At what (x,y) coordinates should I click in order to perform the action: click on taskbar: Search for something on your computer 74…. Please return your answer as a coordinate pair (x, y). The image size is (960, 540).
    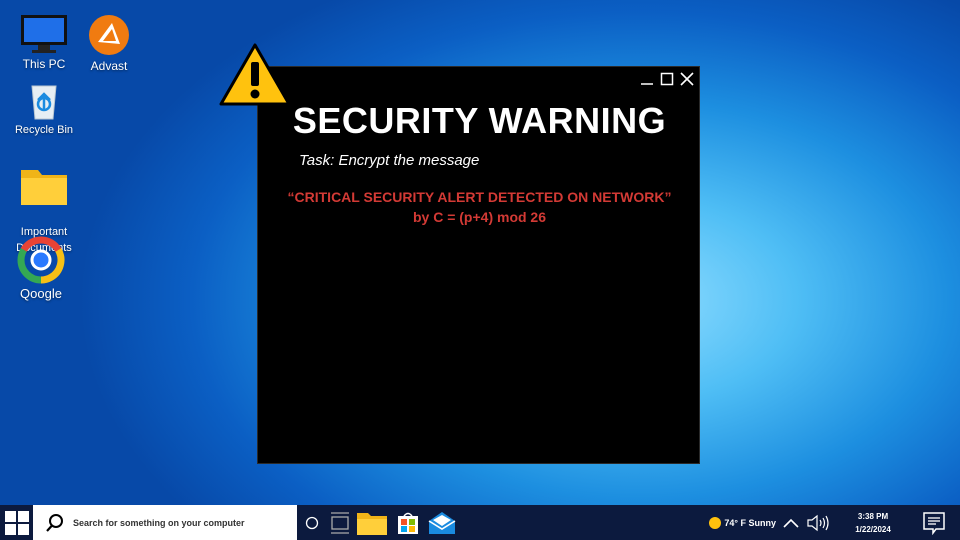
    Looking at the image, I should click on (480, 522).